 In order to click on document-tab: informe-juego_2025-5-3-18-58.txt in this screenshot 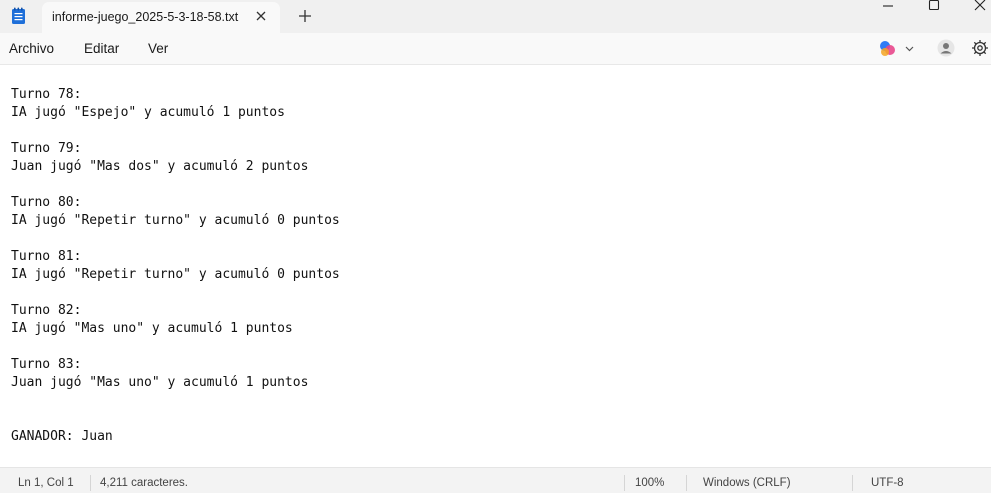, I will do `click(161, 17)`.